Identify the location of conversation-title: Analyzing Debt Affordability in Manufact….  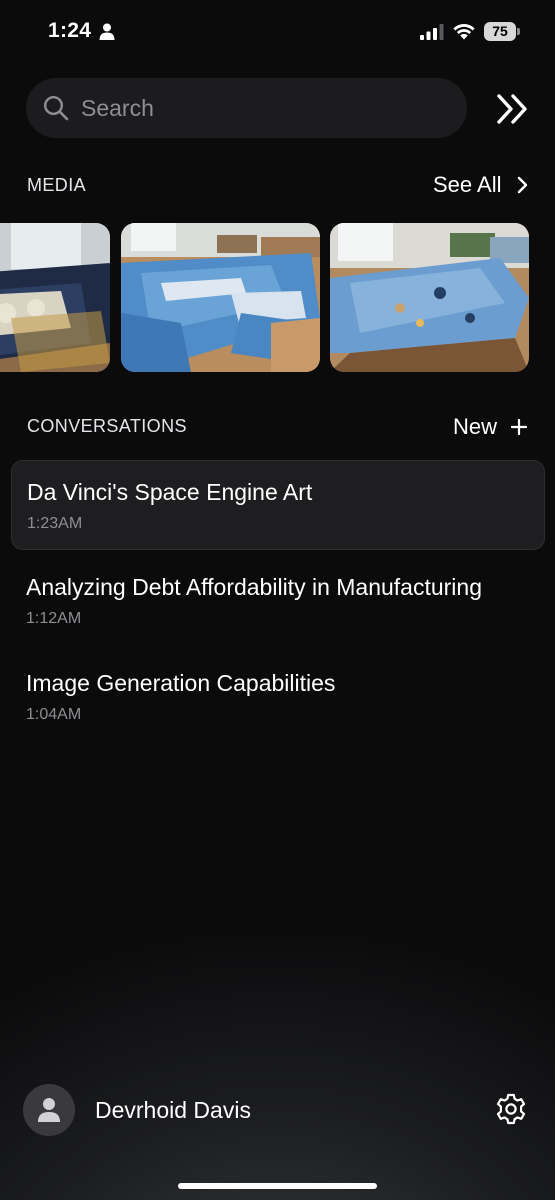
(254, 587).